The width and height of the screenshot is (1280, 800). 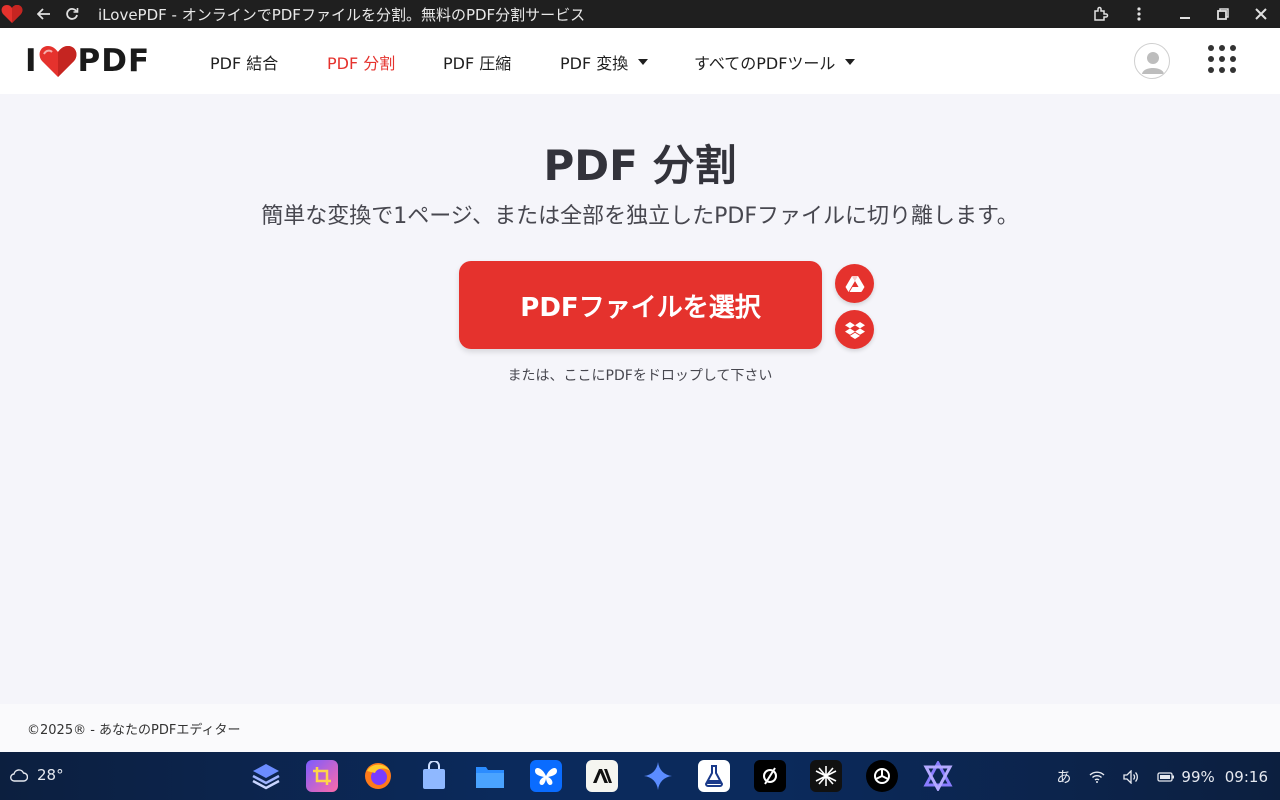 I want to click on dropbox-icon, so click(x=854, y=330).